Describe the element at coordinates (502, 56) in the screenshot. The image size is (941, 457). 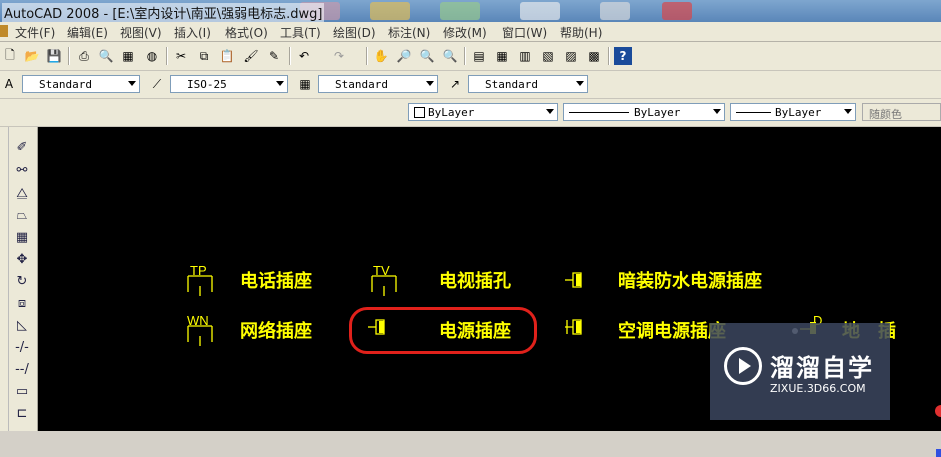
I see `design-center-icon: ▦` at that location.